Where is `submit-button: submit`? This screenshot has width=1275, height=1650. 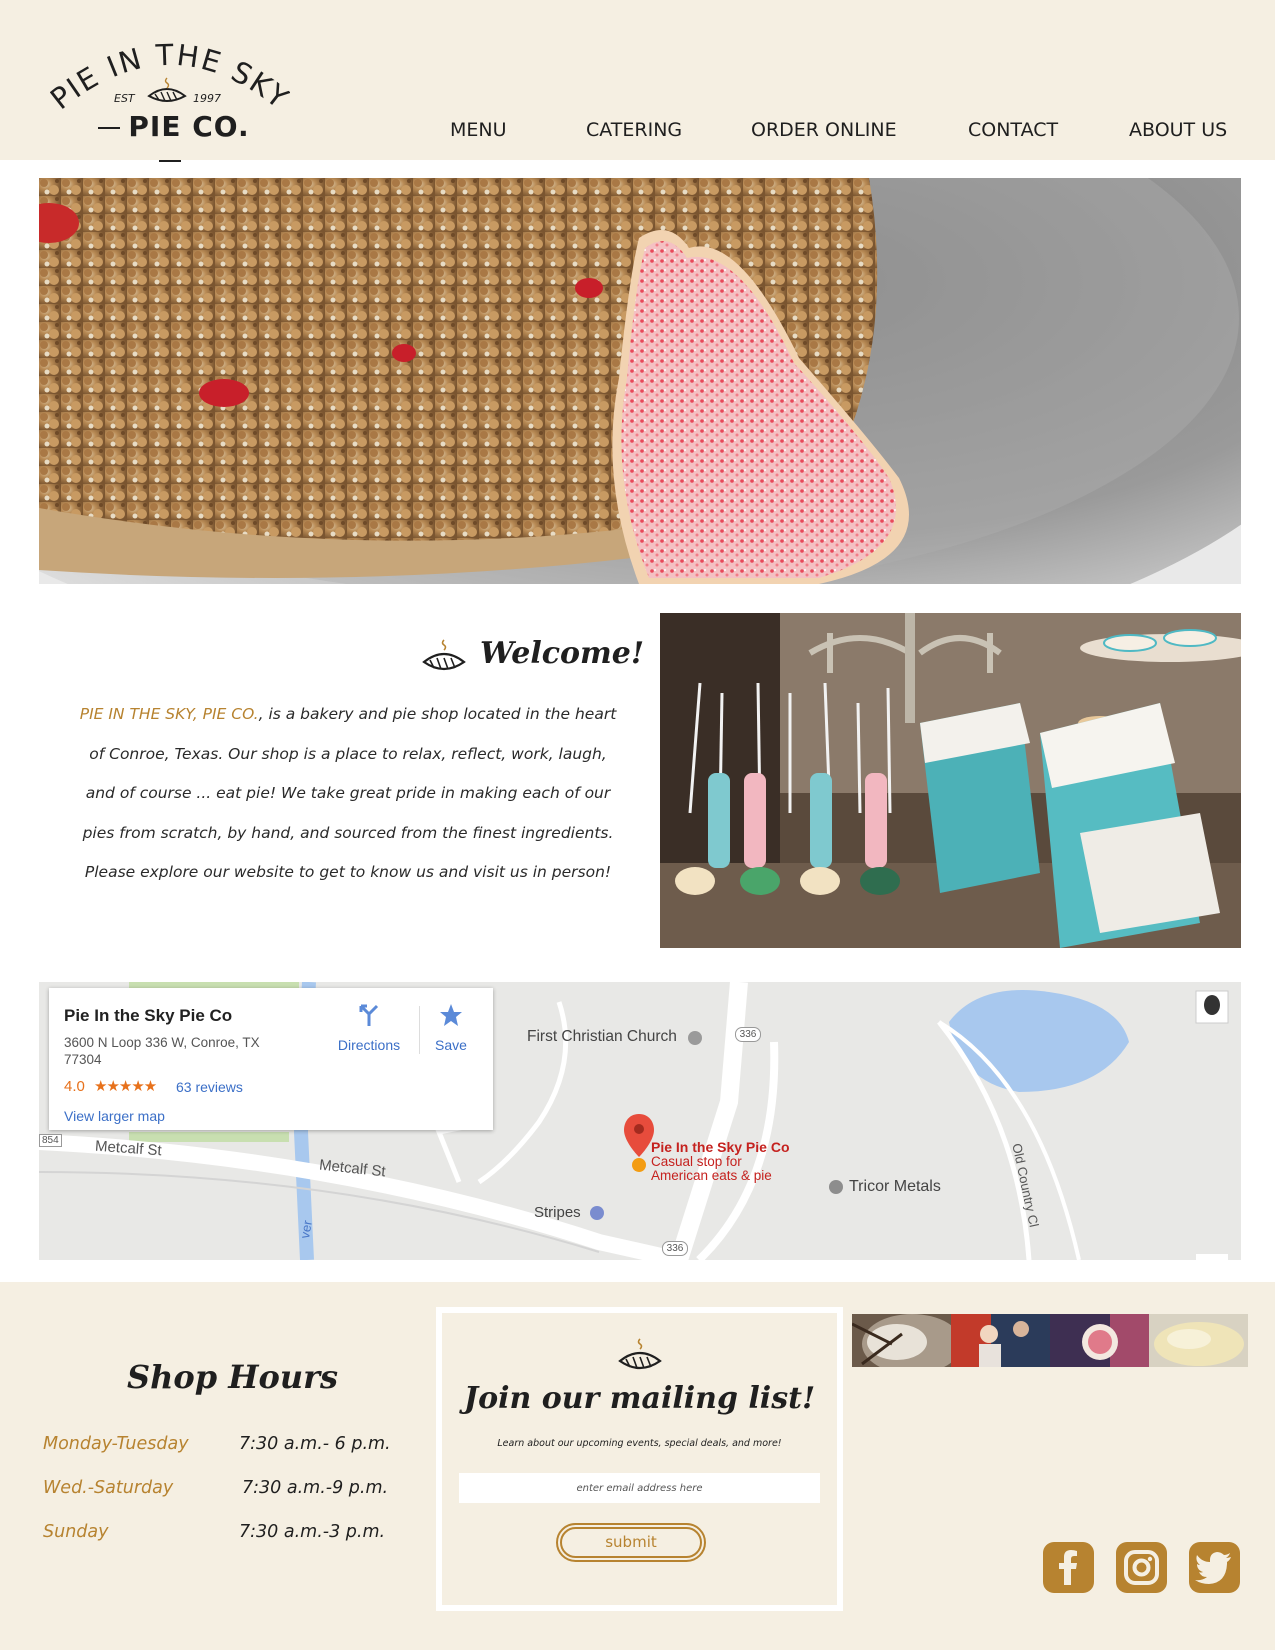 submit-button: submit is located at coordinates (631, 1542).